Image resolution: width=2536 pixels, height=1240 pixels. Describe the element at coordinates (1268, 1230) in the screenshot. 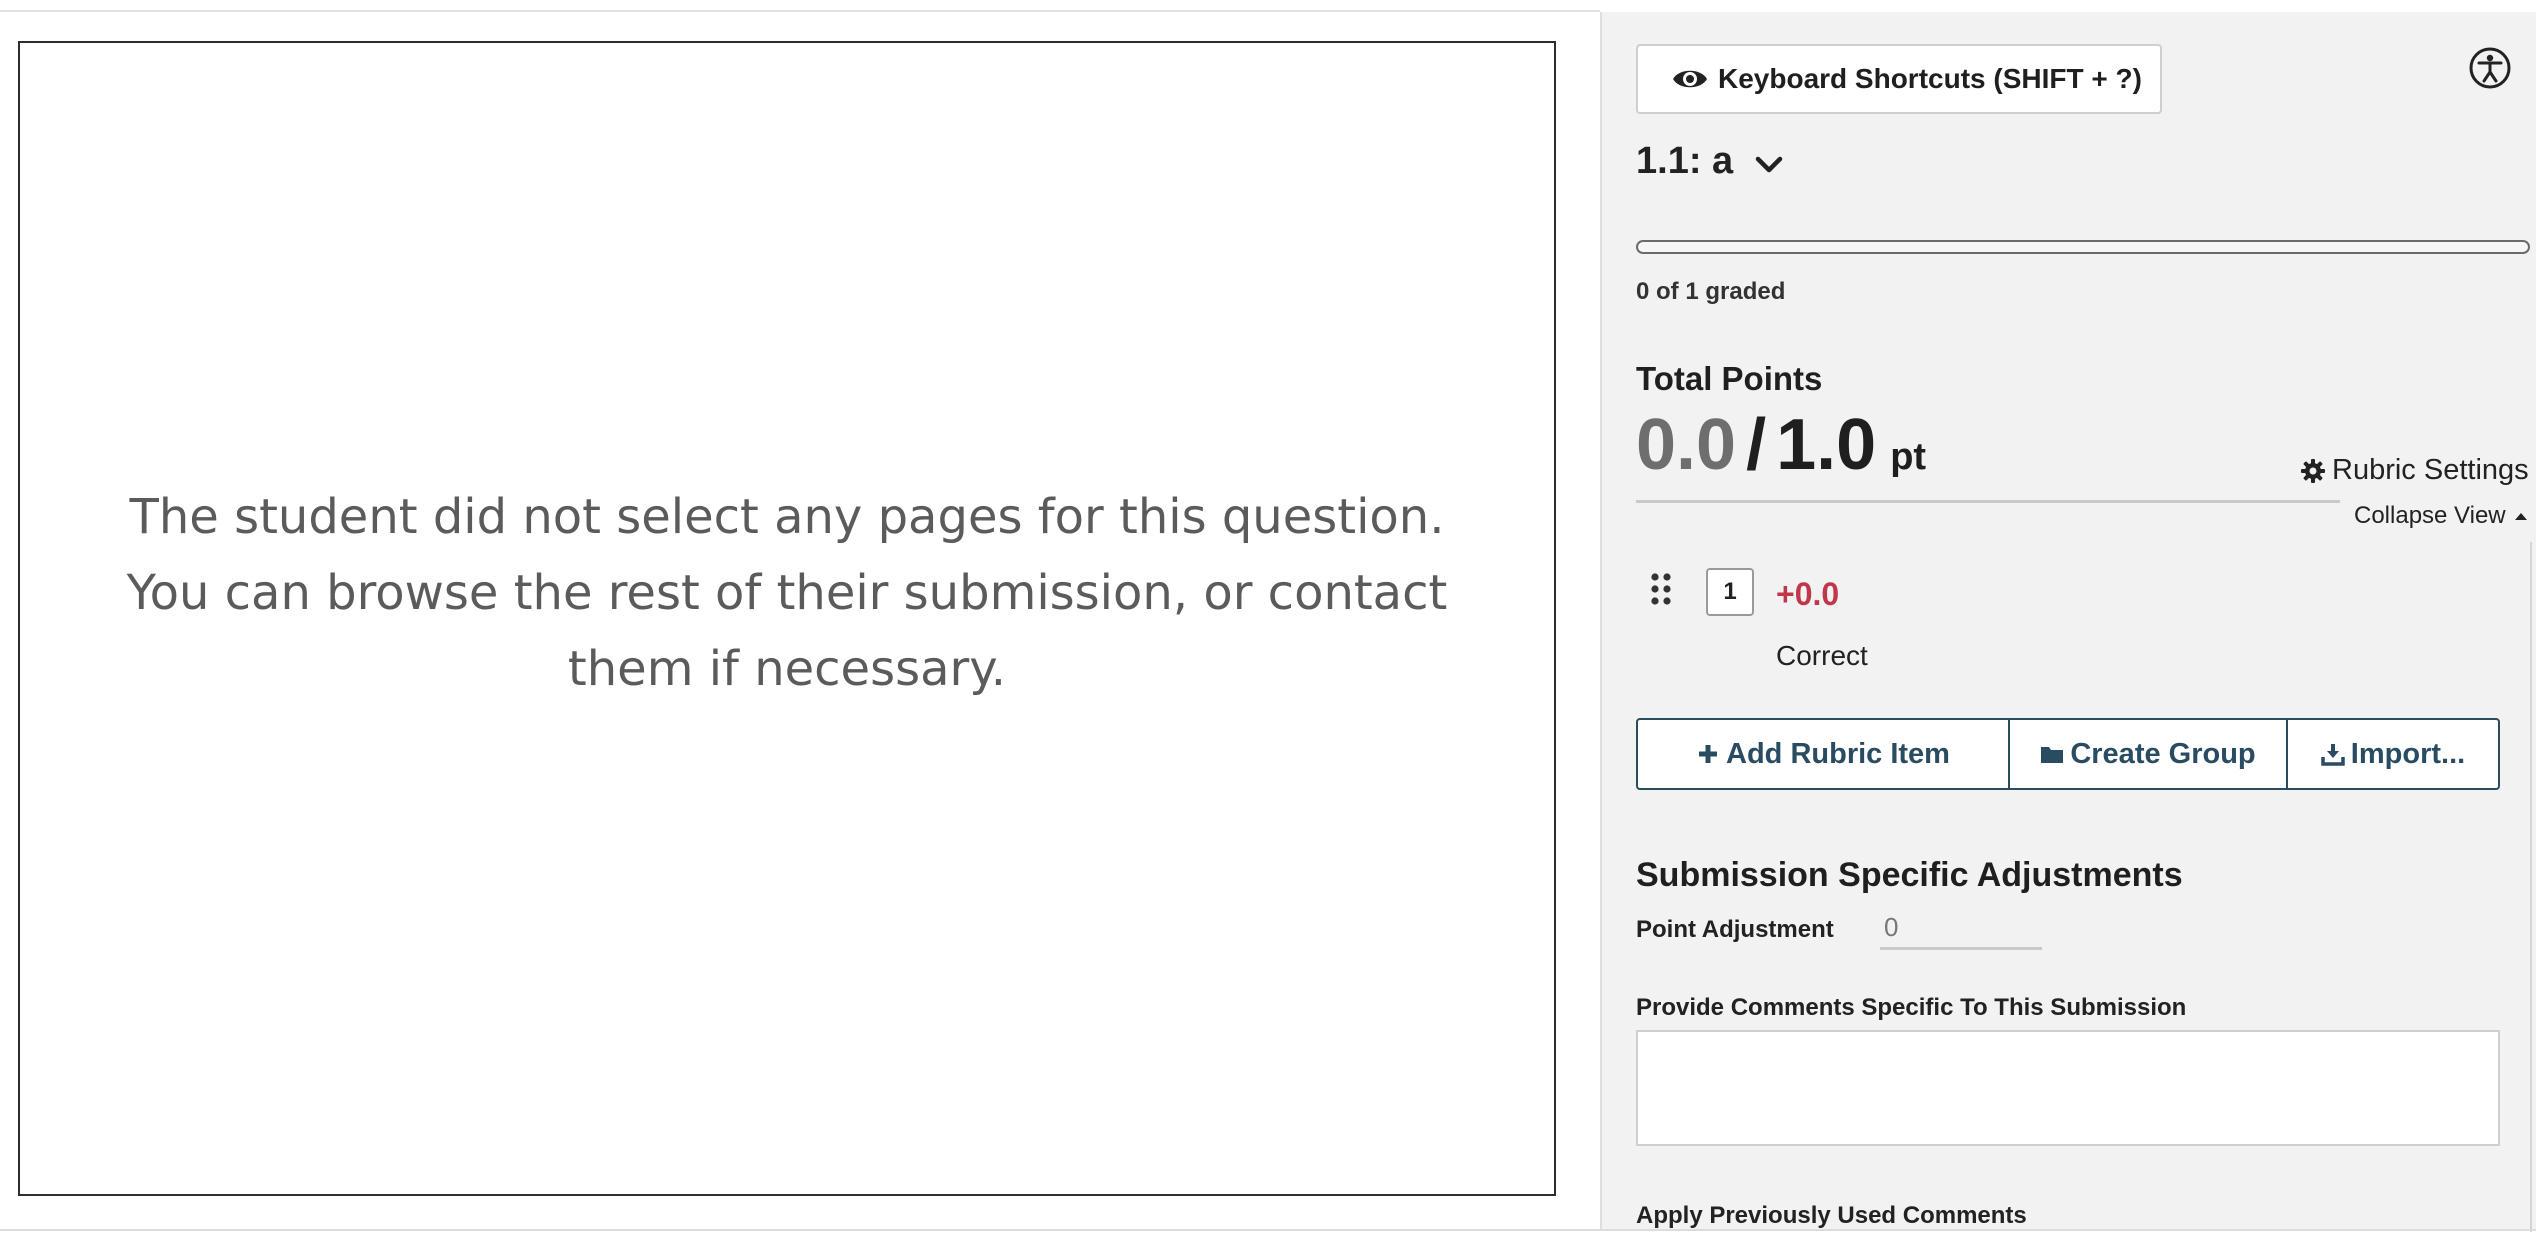

I see `bottom-border` at that location.